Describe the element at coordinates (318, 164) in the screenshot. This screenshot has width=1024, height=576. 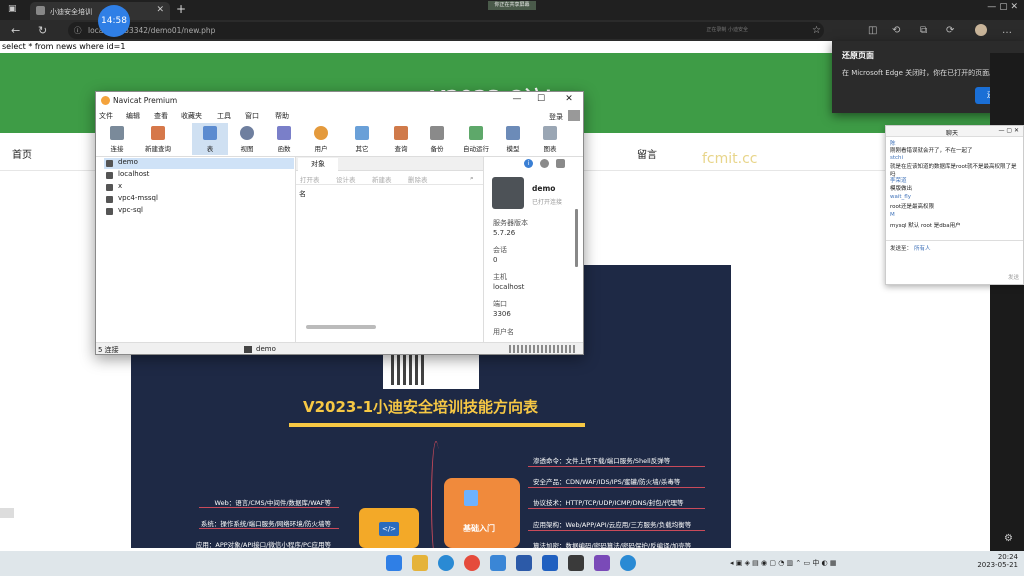
I see `tab-objects: 对象` at that location.